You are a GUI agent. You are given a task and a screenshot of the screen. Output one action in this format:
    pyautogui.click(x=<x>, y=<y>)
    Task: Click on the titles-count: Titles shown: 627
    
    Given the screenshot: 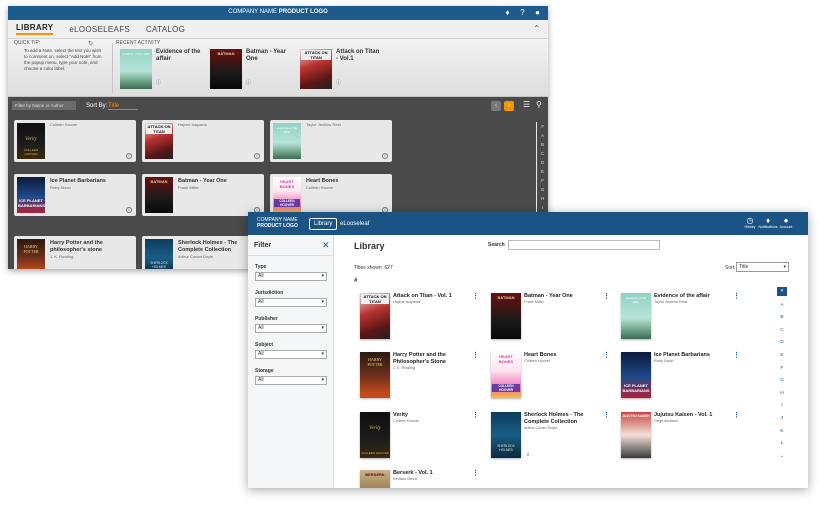 What is the action you would take?
    pyautogui.click(x=373, y=268)
    